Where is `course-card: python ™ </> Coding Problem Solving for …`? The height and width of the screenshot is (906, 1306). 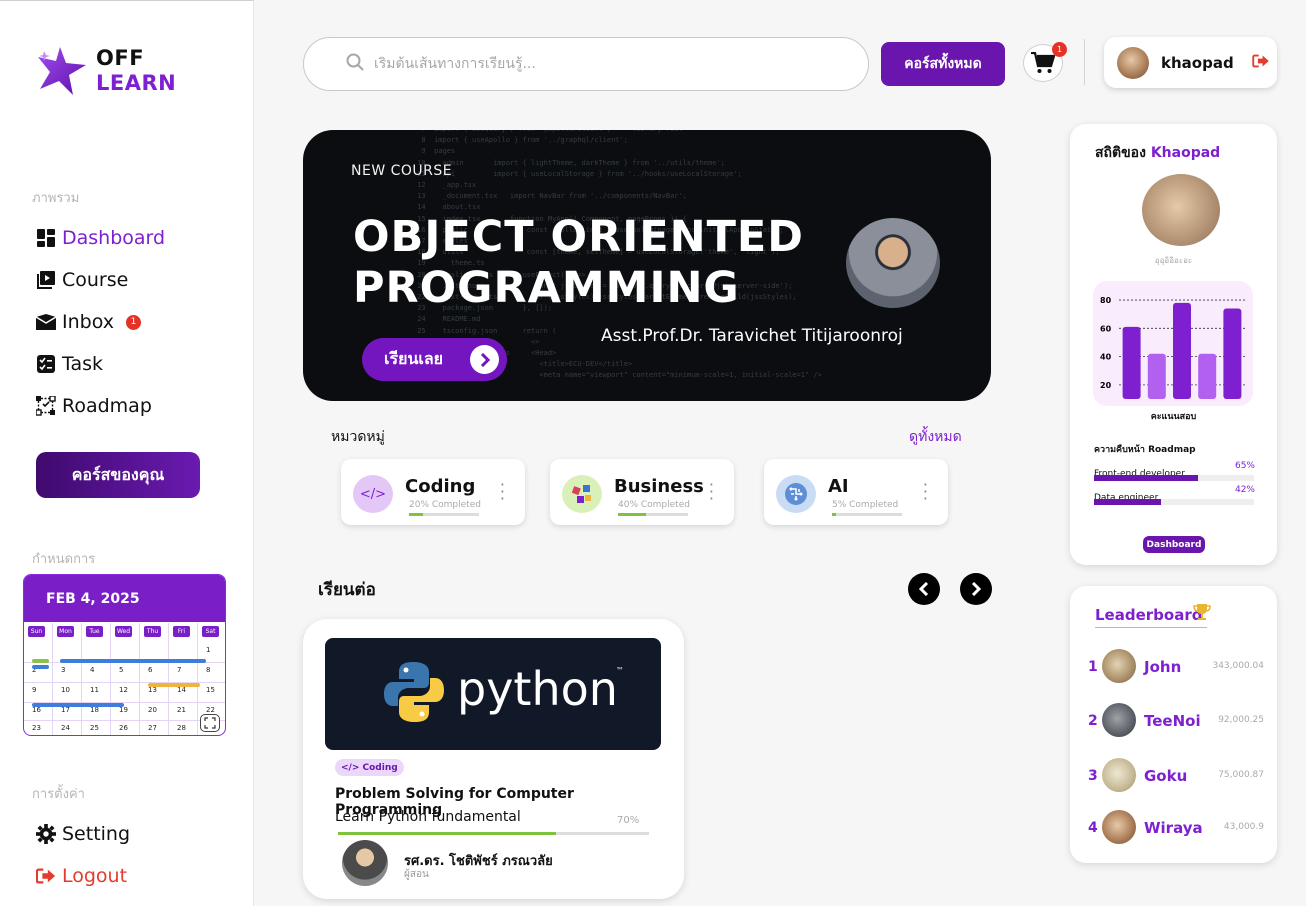 course-card: python ™ </> Coding Problem Solving for … is located at coordinates (493, 759).